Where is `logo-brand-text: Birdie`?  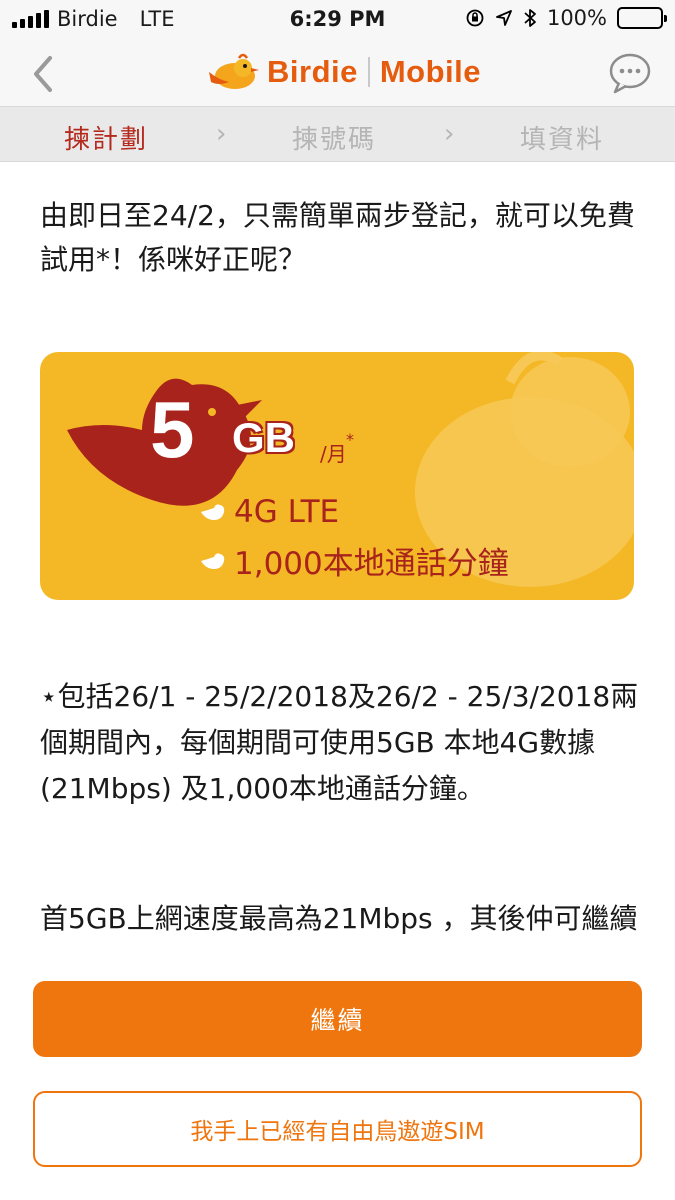
logo-brand-text: Birdie is located at coordinates (312, 71).